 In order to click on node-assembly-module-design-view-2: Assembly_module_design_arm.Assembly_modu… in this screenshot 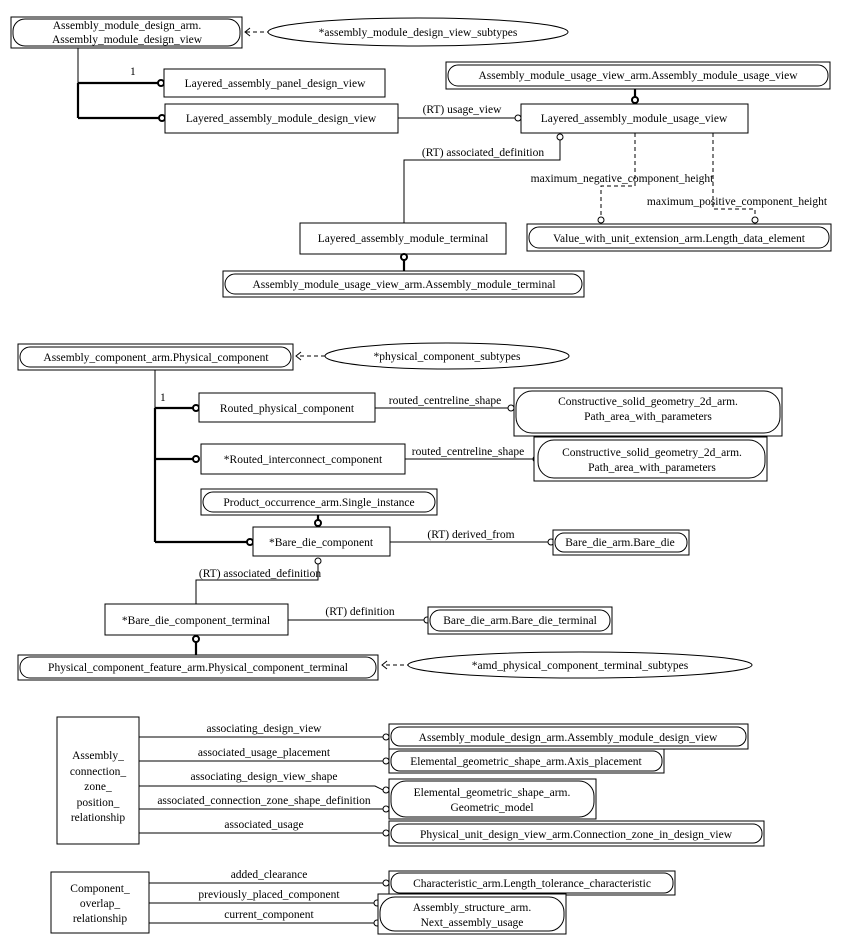, I will do `click(568, 736)`.